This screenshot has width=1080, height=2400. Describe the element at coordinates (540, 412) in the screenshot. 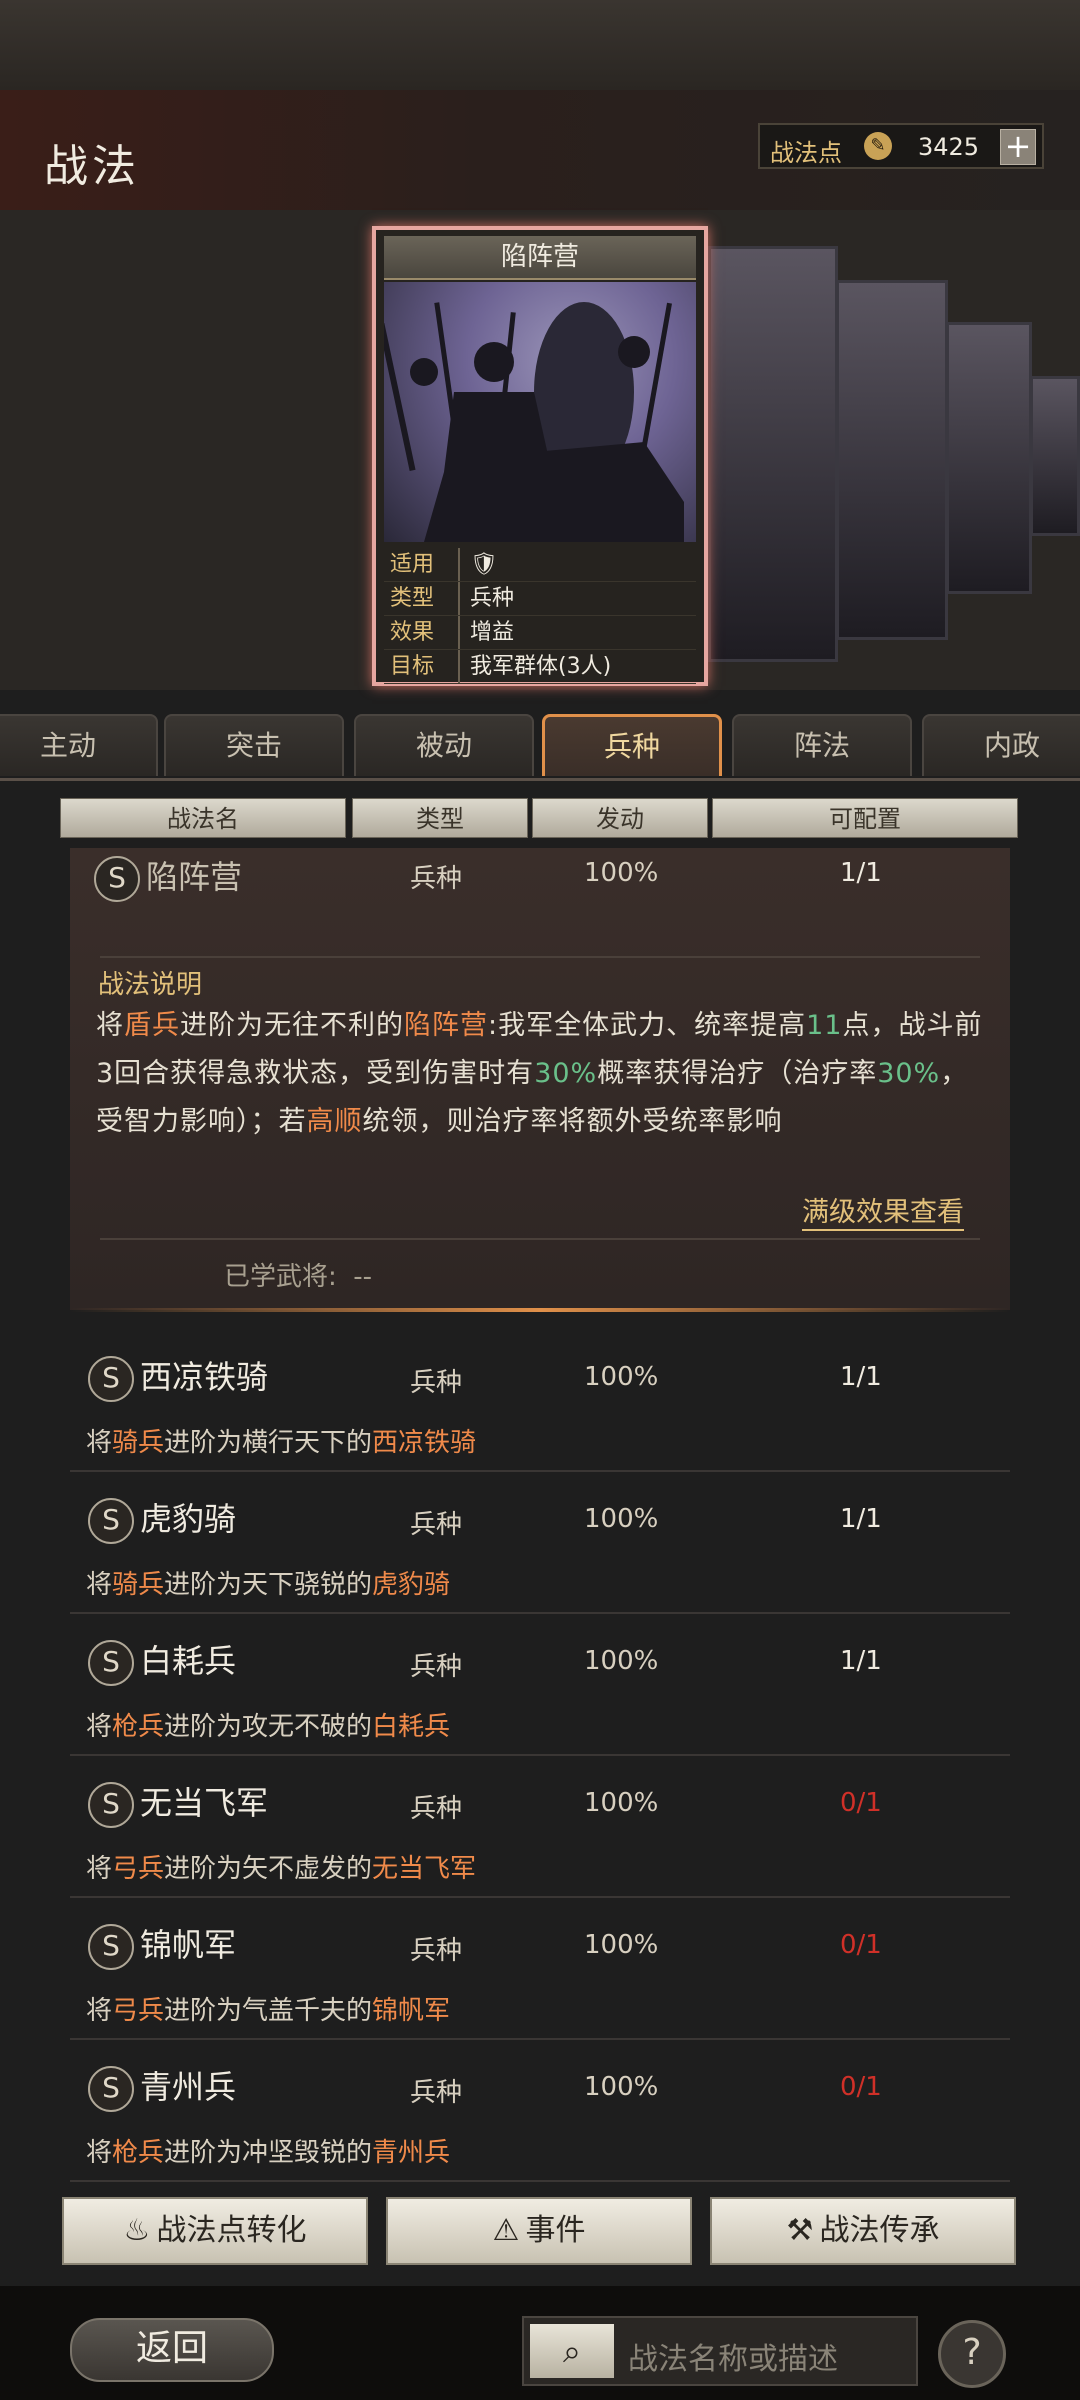

I see `card-art-soldiers` at that location.